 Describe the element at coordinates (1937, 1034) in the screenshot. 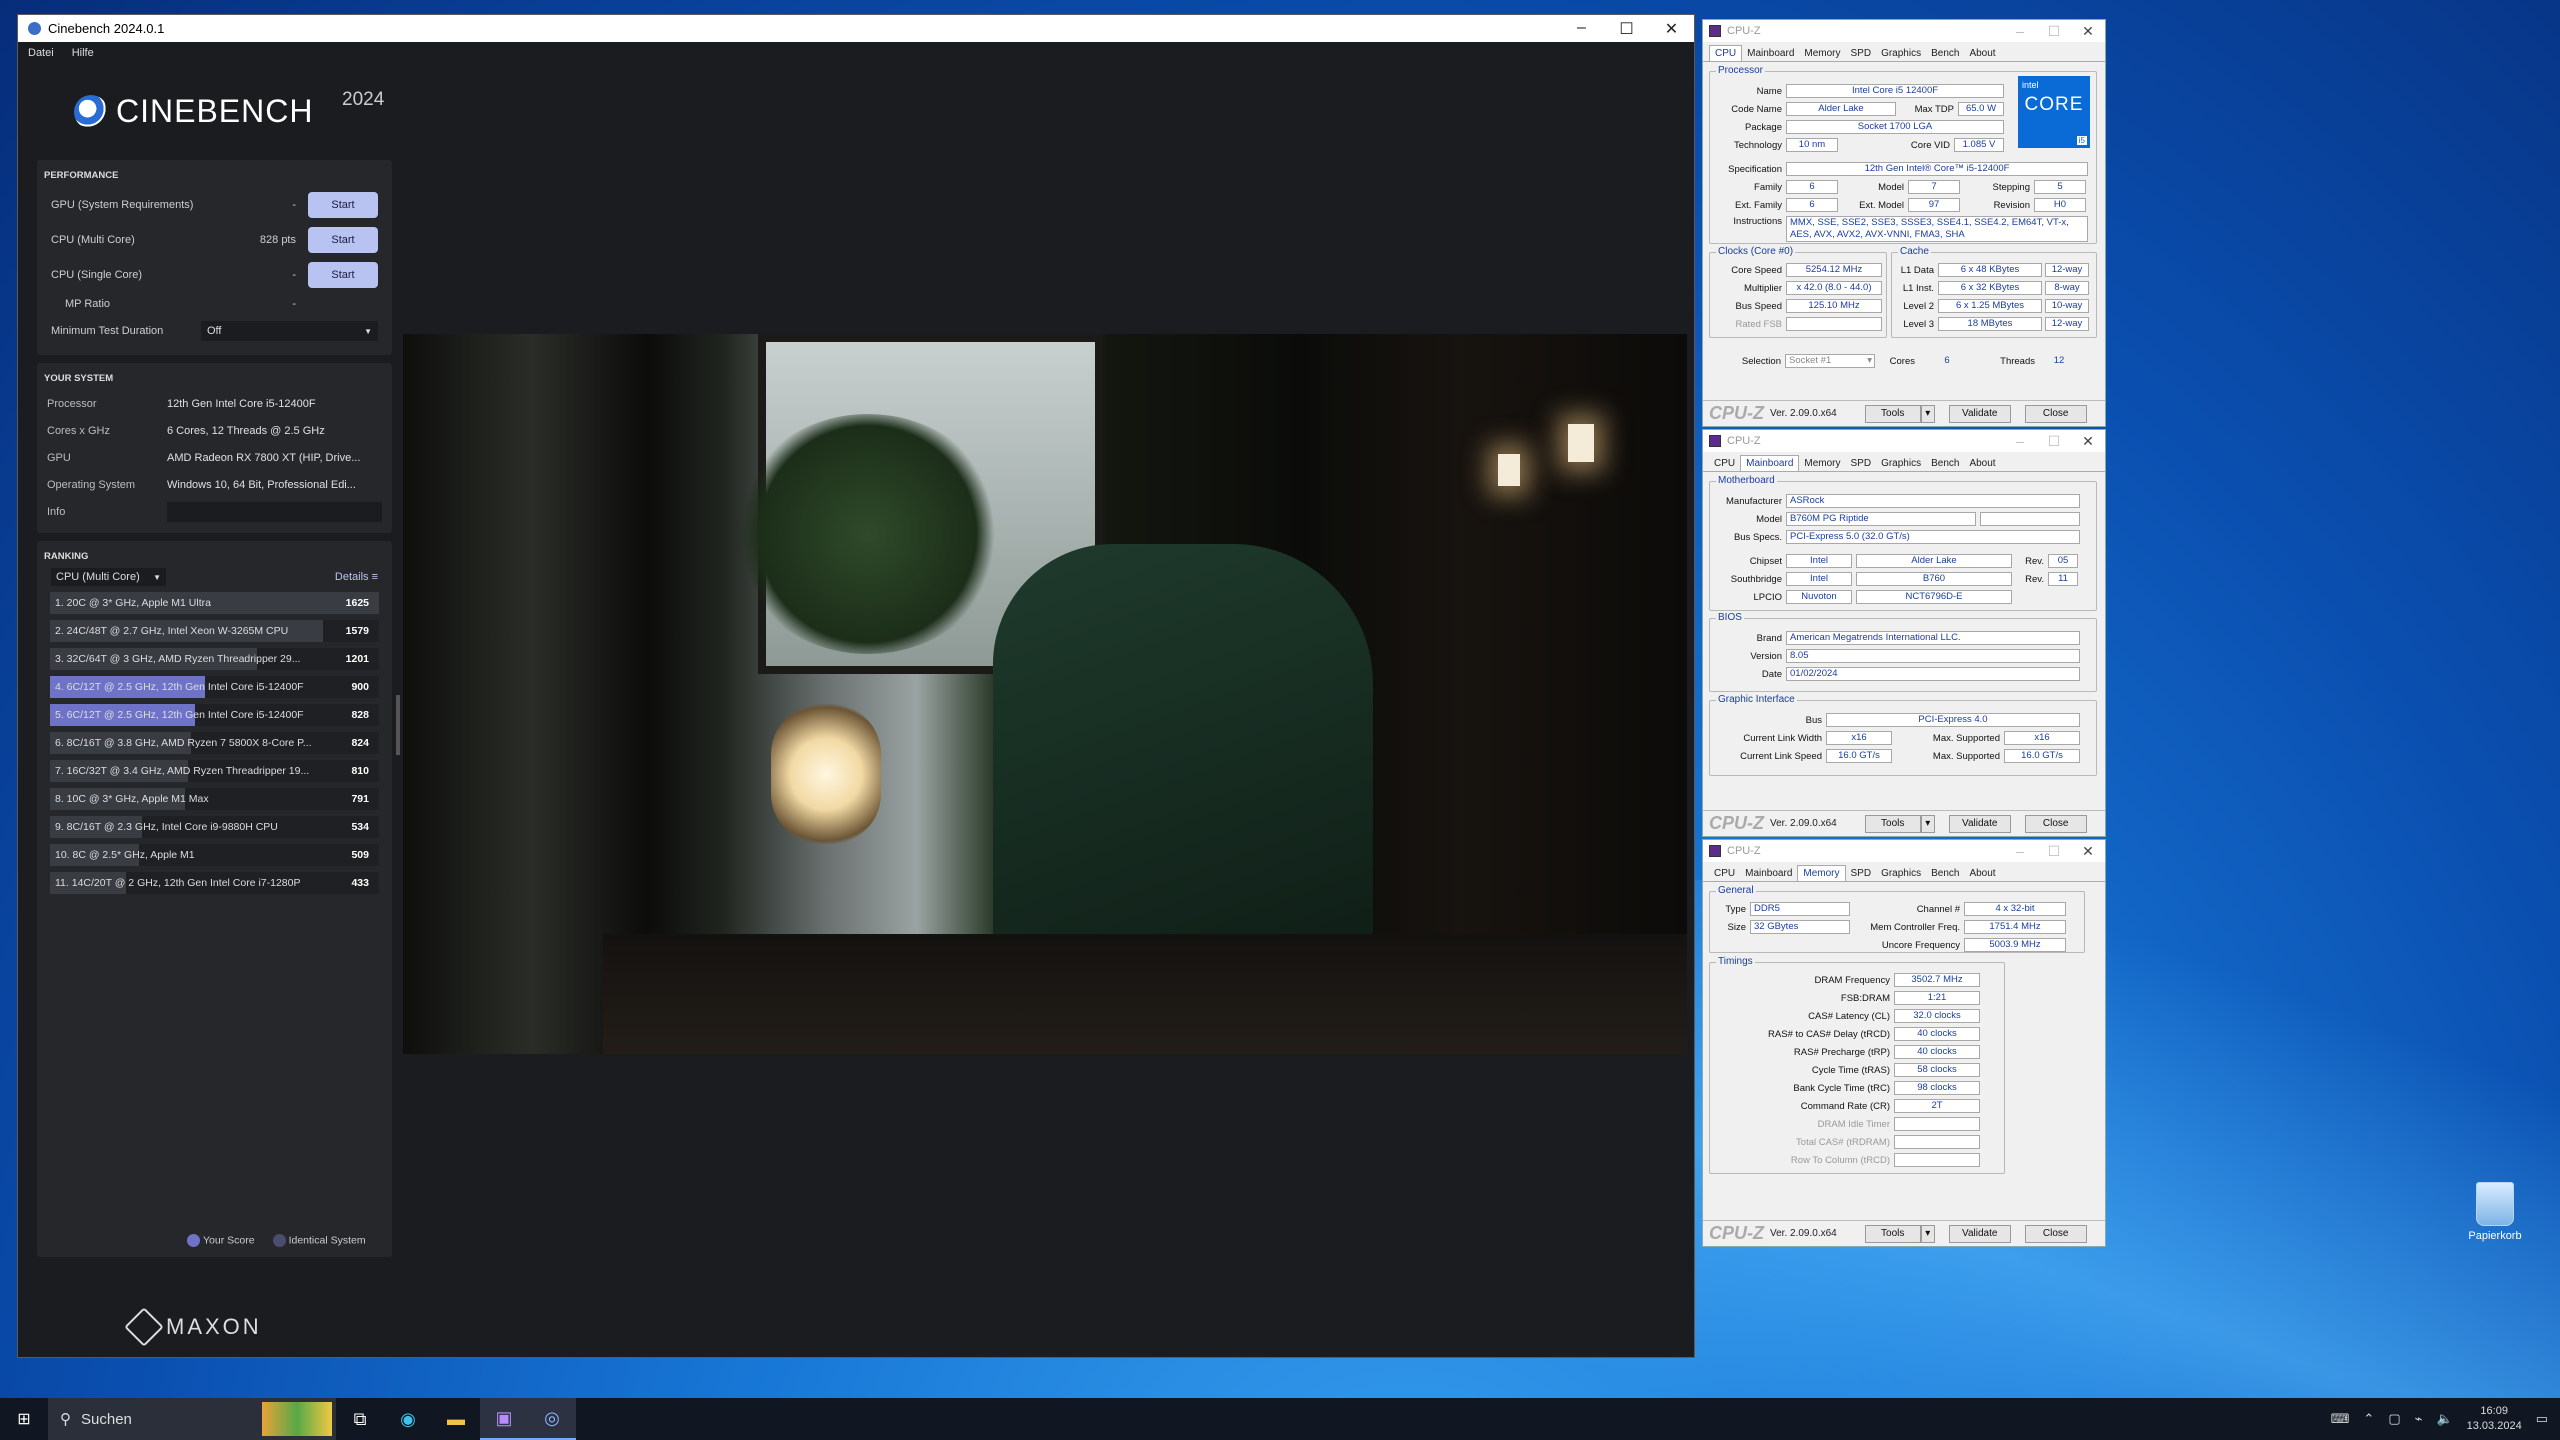

I see `timing-value: 40 clocks` at that location.